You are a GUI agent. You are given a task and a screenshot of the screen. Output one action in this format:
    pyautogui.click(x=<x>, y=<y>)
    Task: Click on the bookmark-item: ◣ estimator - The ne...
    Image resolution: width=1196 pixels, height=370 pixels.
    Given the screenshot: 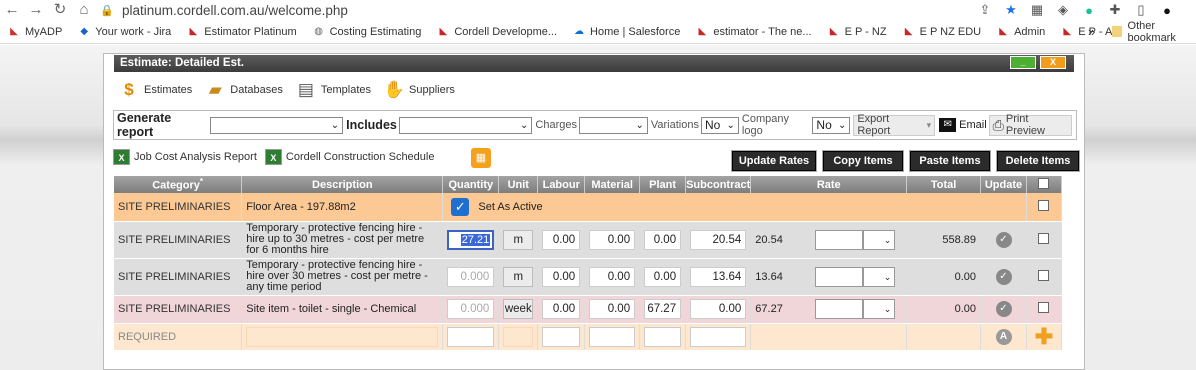 What is the action you would take?
    pyautogui.click(x=753, y=32)
    